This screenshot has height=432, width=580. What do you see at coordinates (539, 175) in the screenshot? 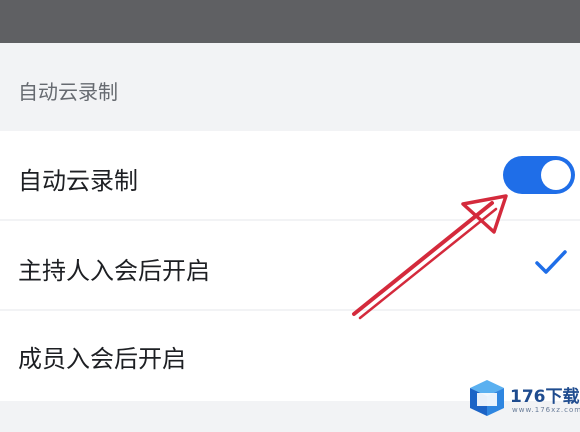
I see `auto-cloud-record-toggle` at bounding box center [539, 175].